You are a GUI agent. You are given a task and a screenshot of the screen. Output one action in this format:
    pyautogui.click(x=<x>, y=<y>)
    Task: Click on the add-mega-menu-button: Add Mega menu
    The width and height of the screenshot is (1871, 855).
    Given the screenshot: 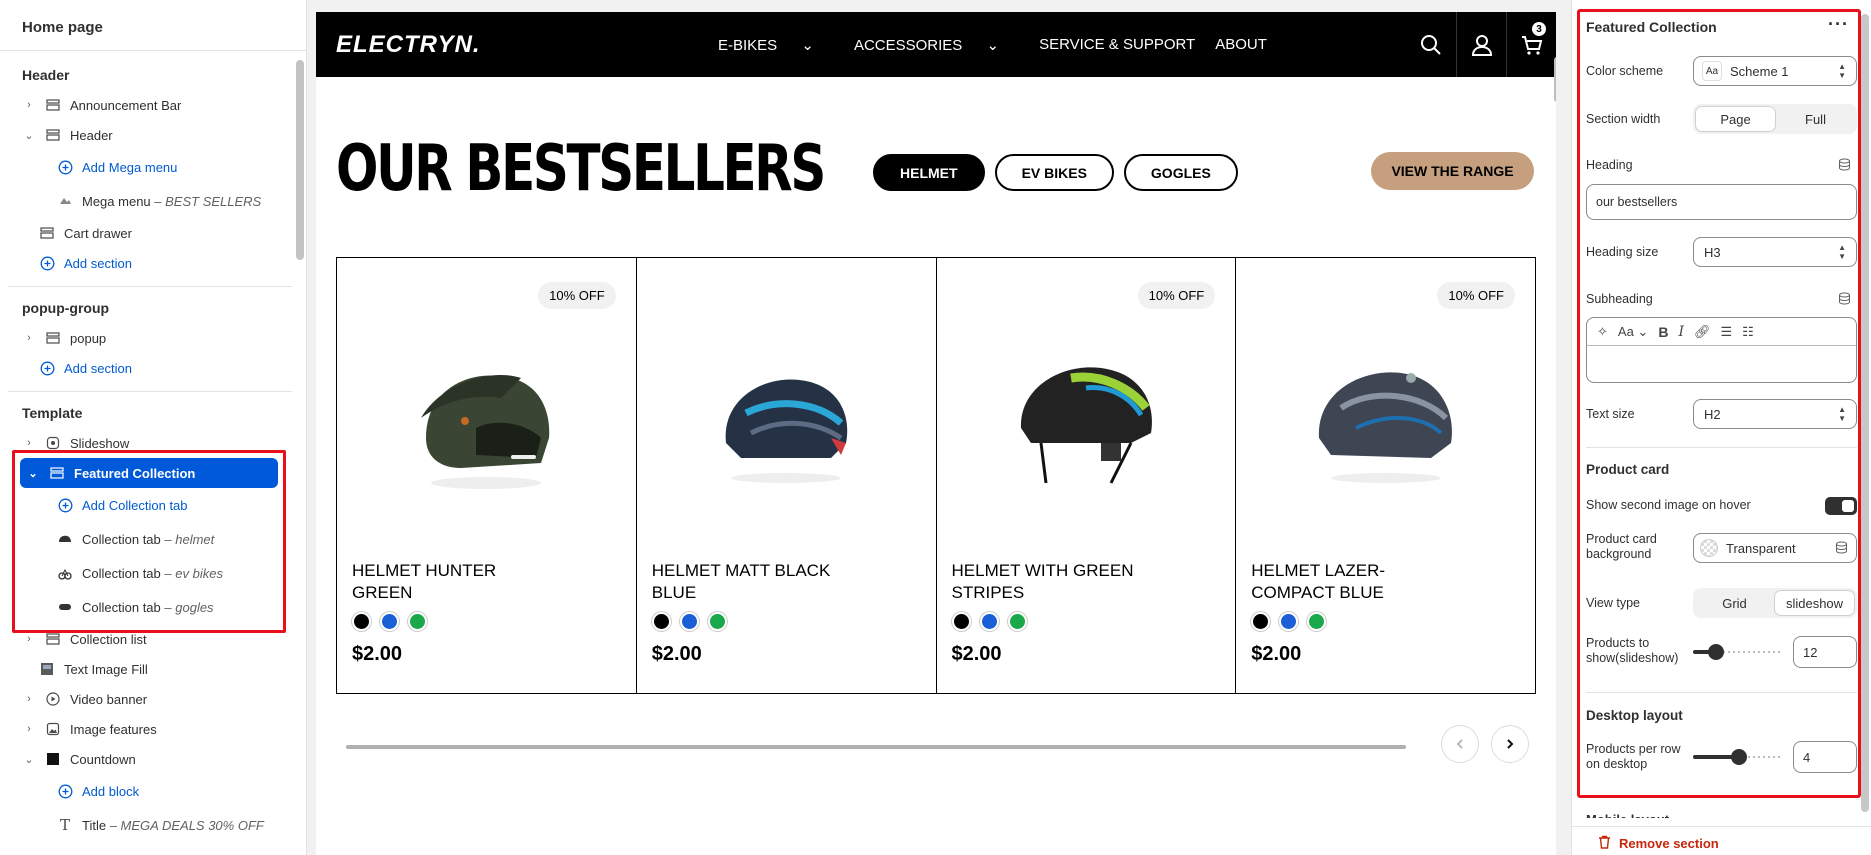 What is the action you would take?
    pyautogui.click(x=146, y=167)
    